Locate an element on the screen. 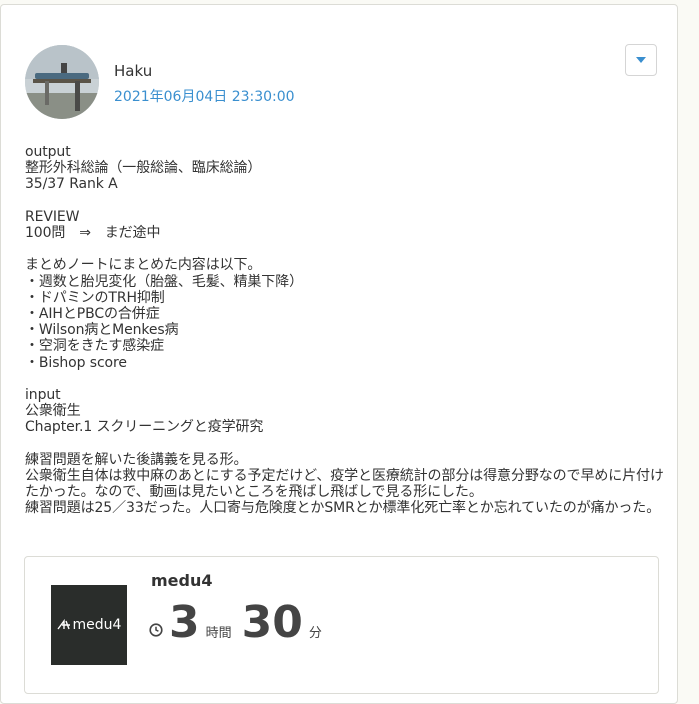 This screenshot has width=699, height=704. material-logo: medu4 is located at coordinates (89, 625).